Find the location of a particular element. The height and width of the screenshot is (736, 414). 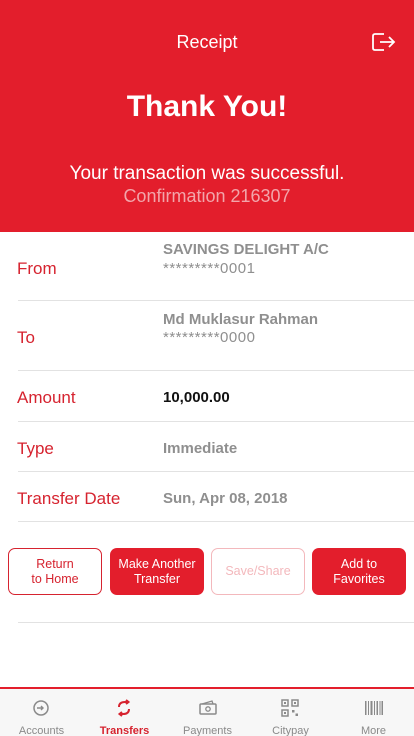

logout-icon is located at coordinates (384, 42).